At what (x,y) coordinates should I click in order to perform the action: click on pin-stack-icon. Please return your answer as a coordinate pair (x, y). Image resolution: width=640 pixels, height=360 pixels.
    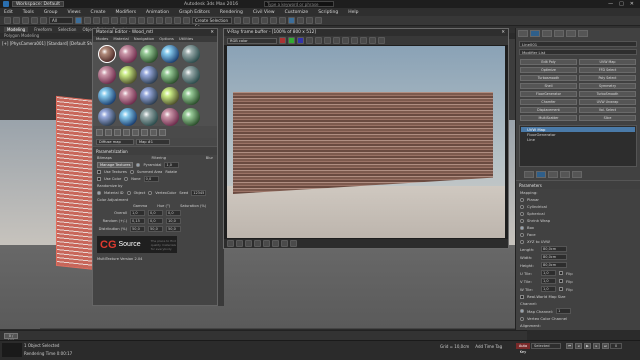
    Looking at the image, I should click on (529, 174).